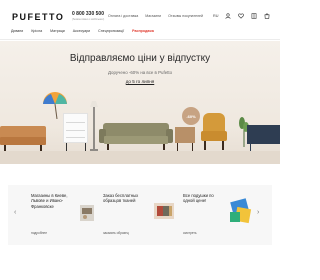 The image size is (320, 280). What do you see at coordinates (140, 72) in the screenshot?
I see `hero-subtitle: Доручено -60% на все в Pufetto` at bounding box center [140, 72].